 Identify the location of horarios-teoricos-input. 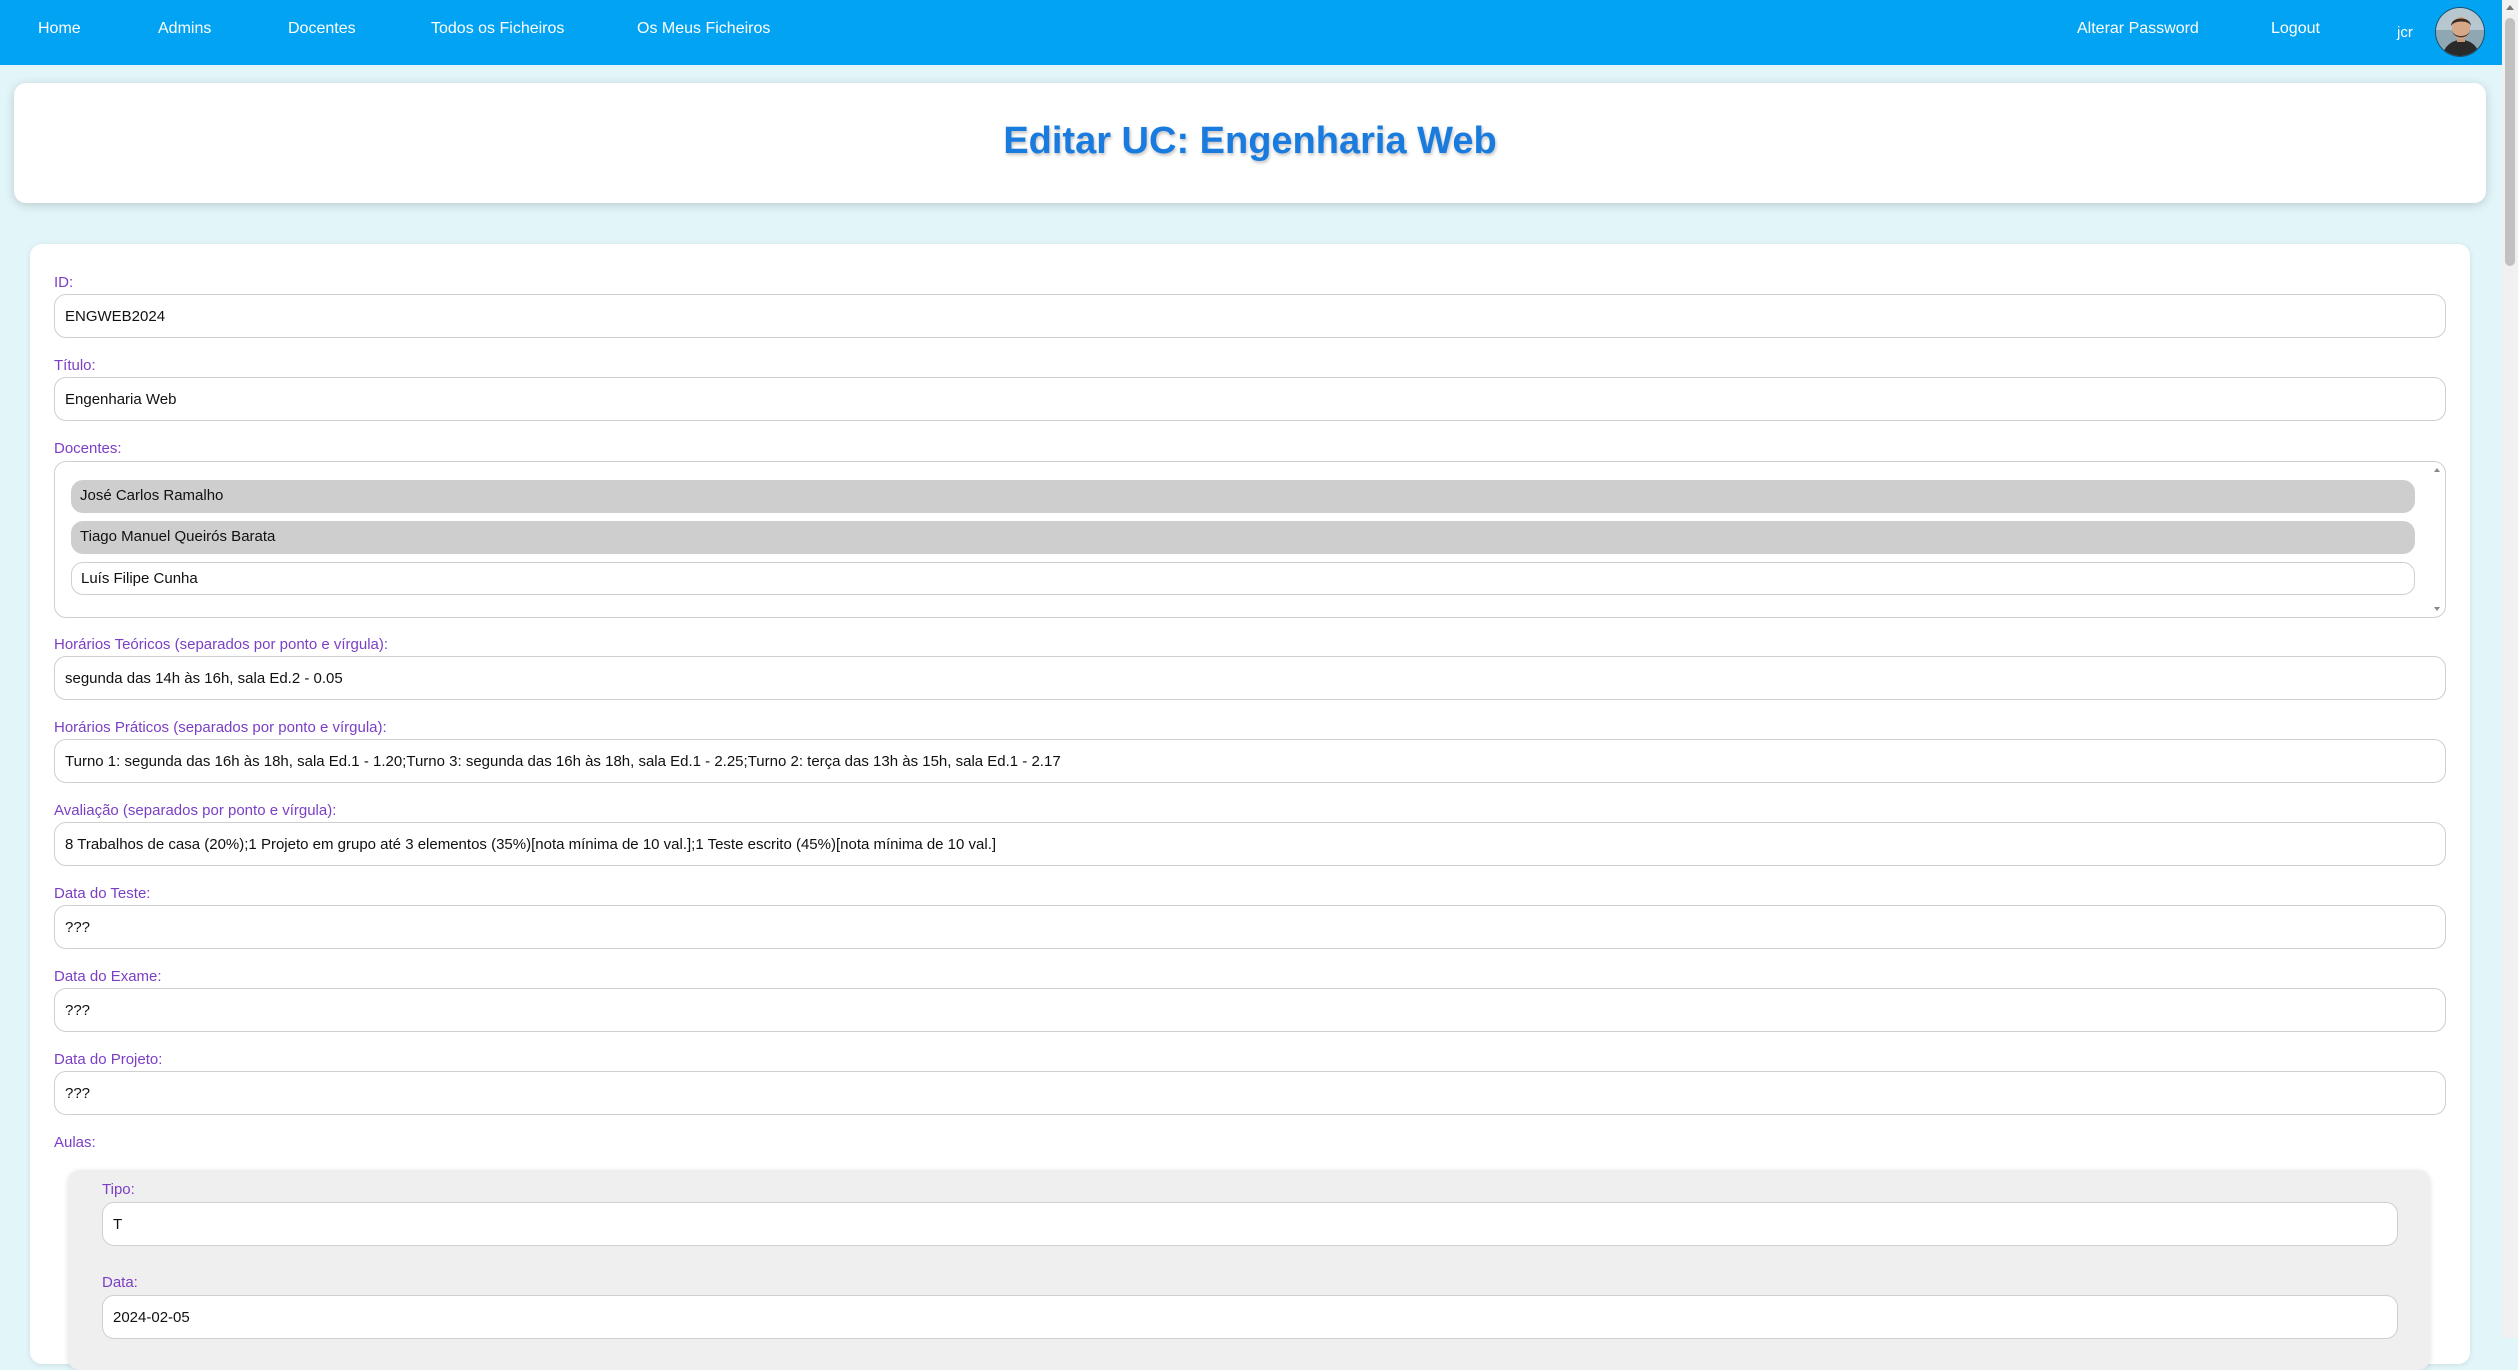
(1250, 678).